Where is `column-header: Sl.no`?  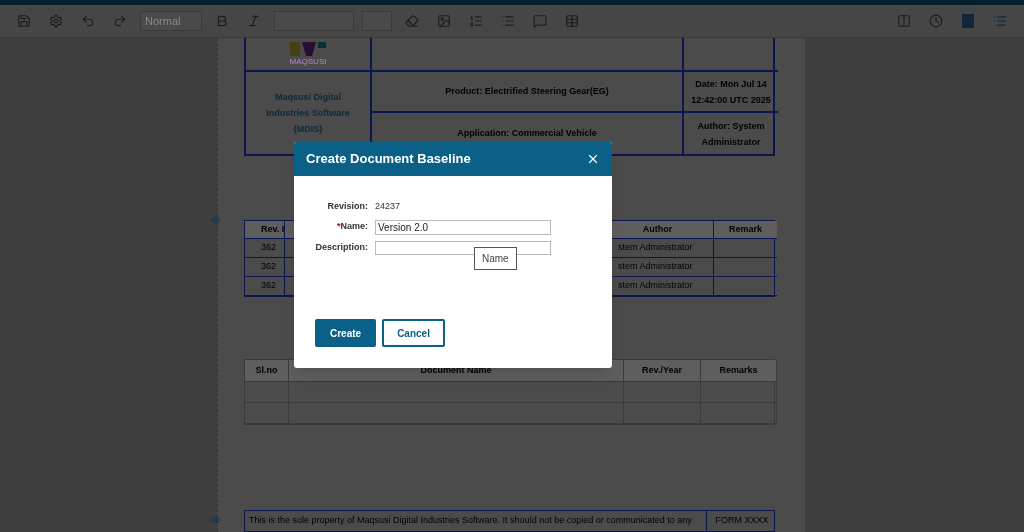
column-header: Sl.no is located at coordinates (267, 371).